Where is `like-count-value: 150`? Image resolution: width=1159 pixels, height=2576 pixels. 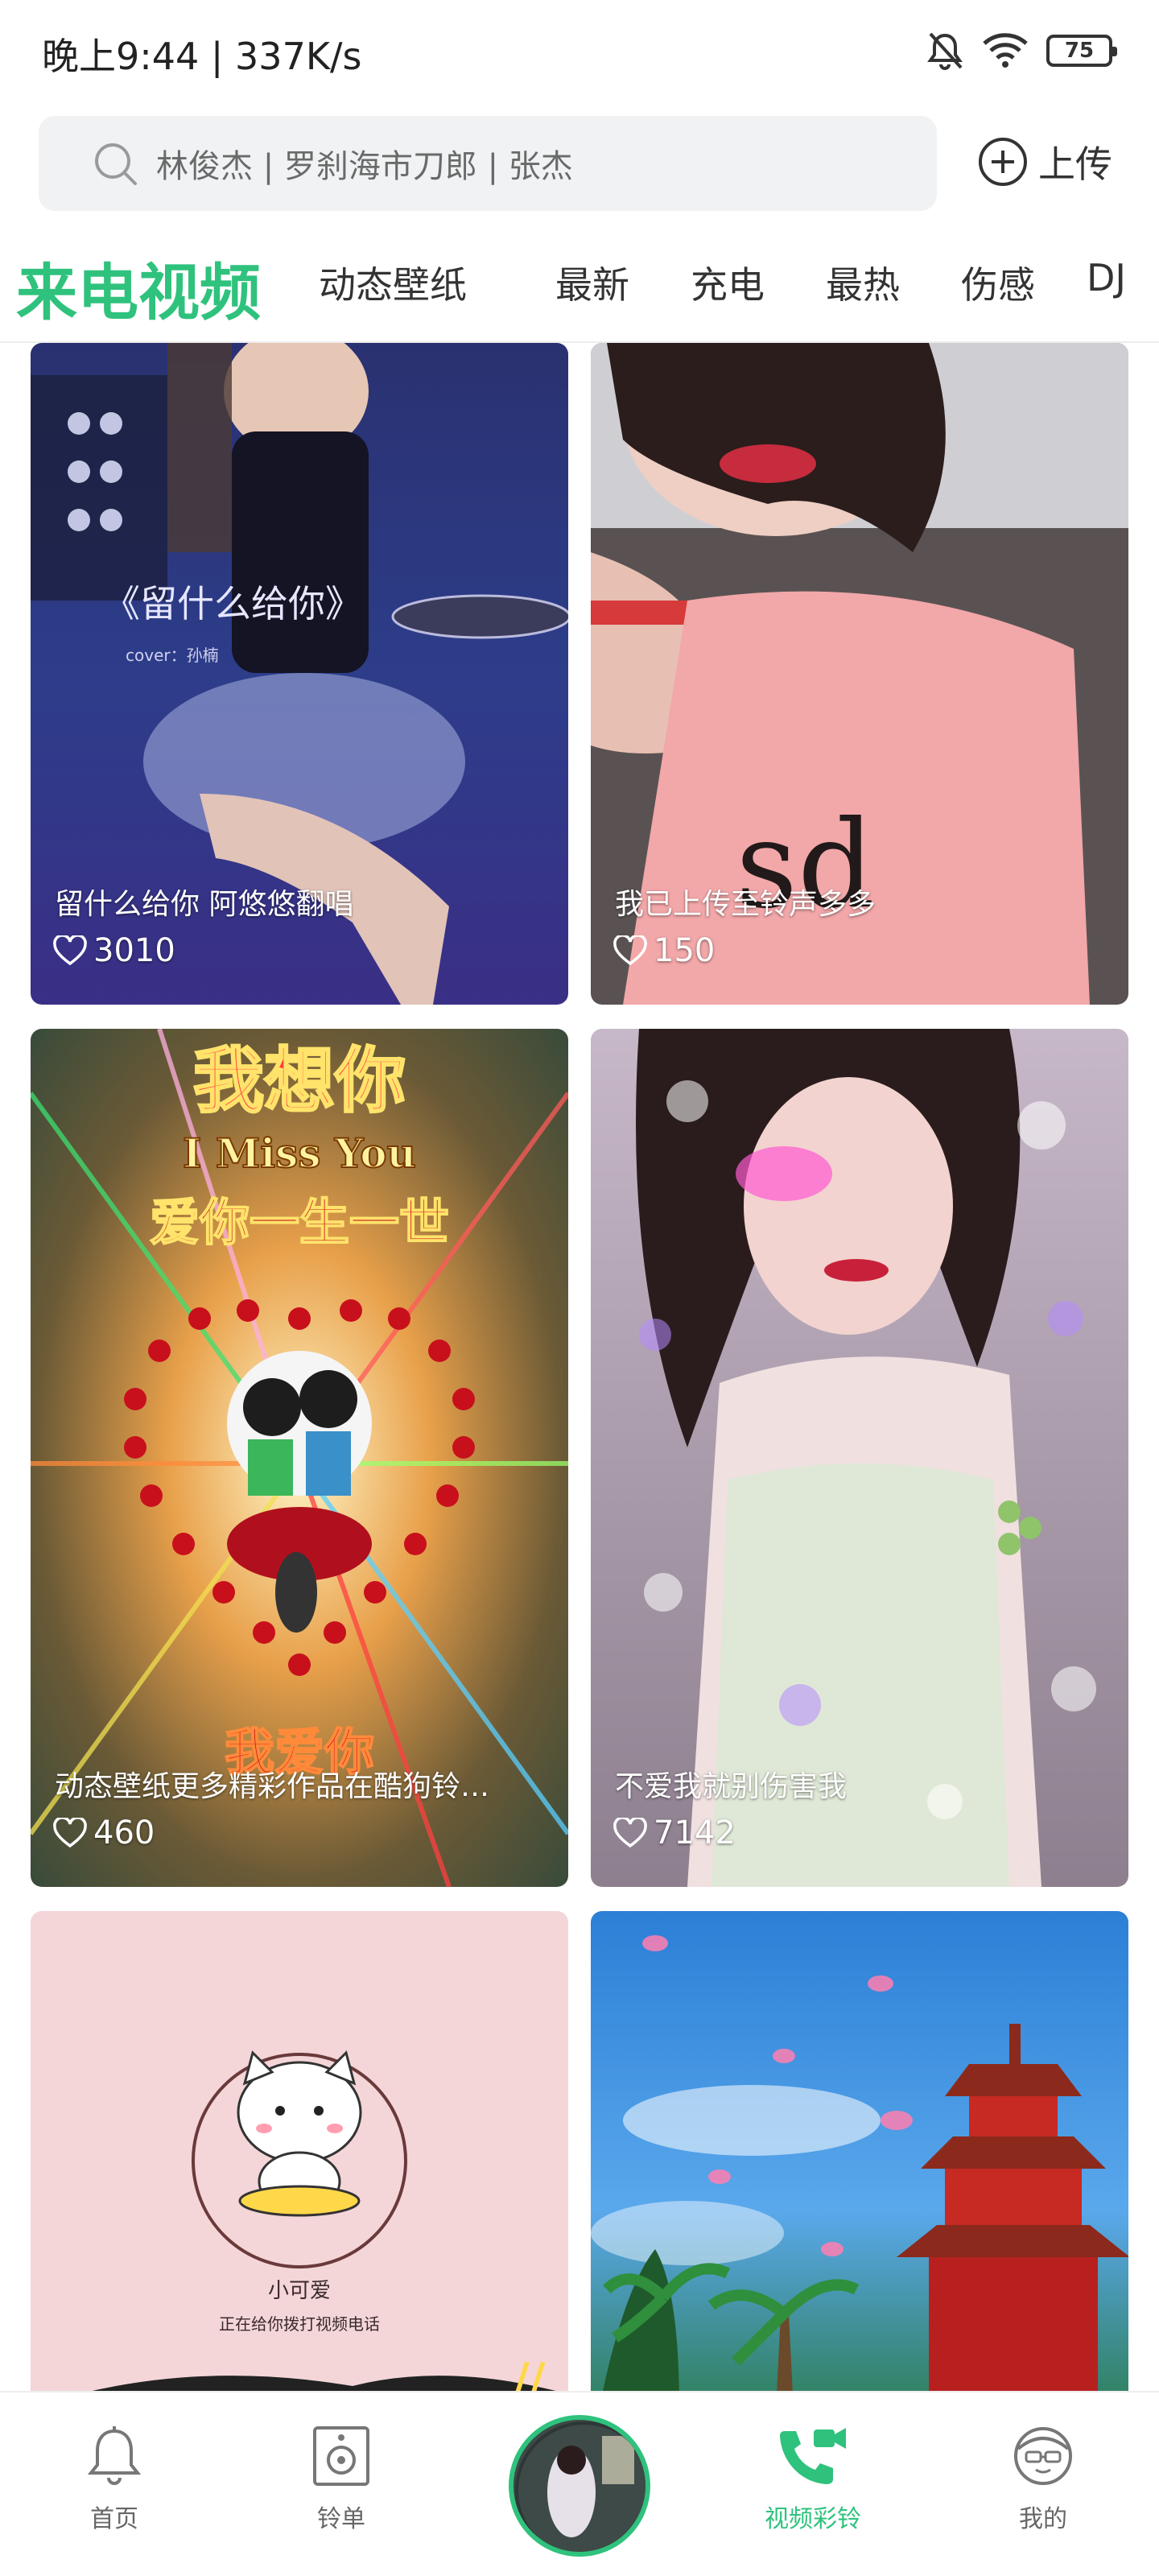
like-count-value: 150 is located at coordinates (685, 950).